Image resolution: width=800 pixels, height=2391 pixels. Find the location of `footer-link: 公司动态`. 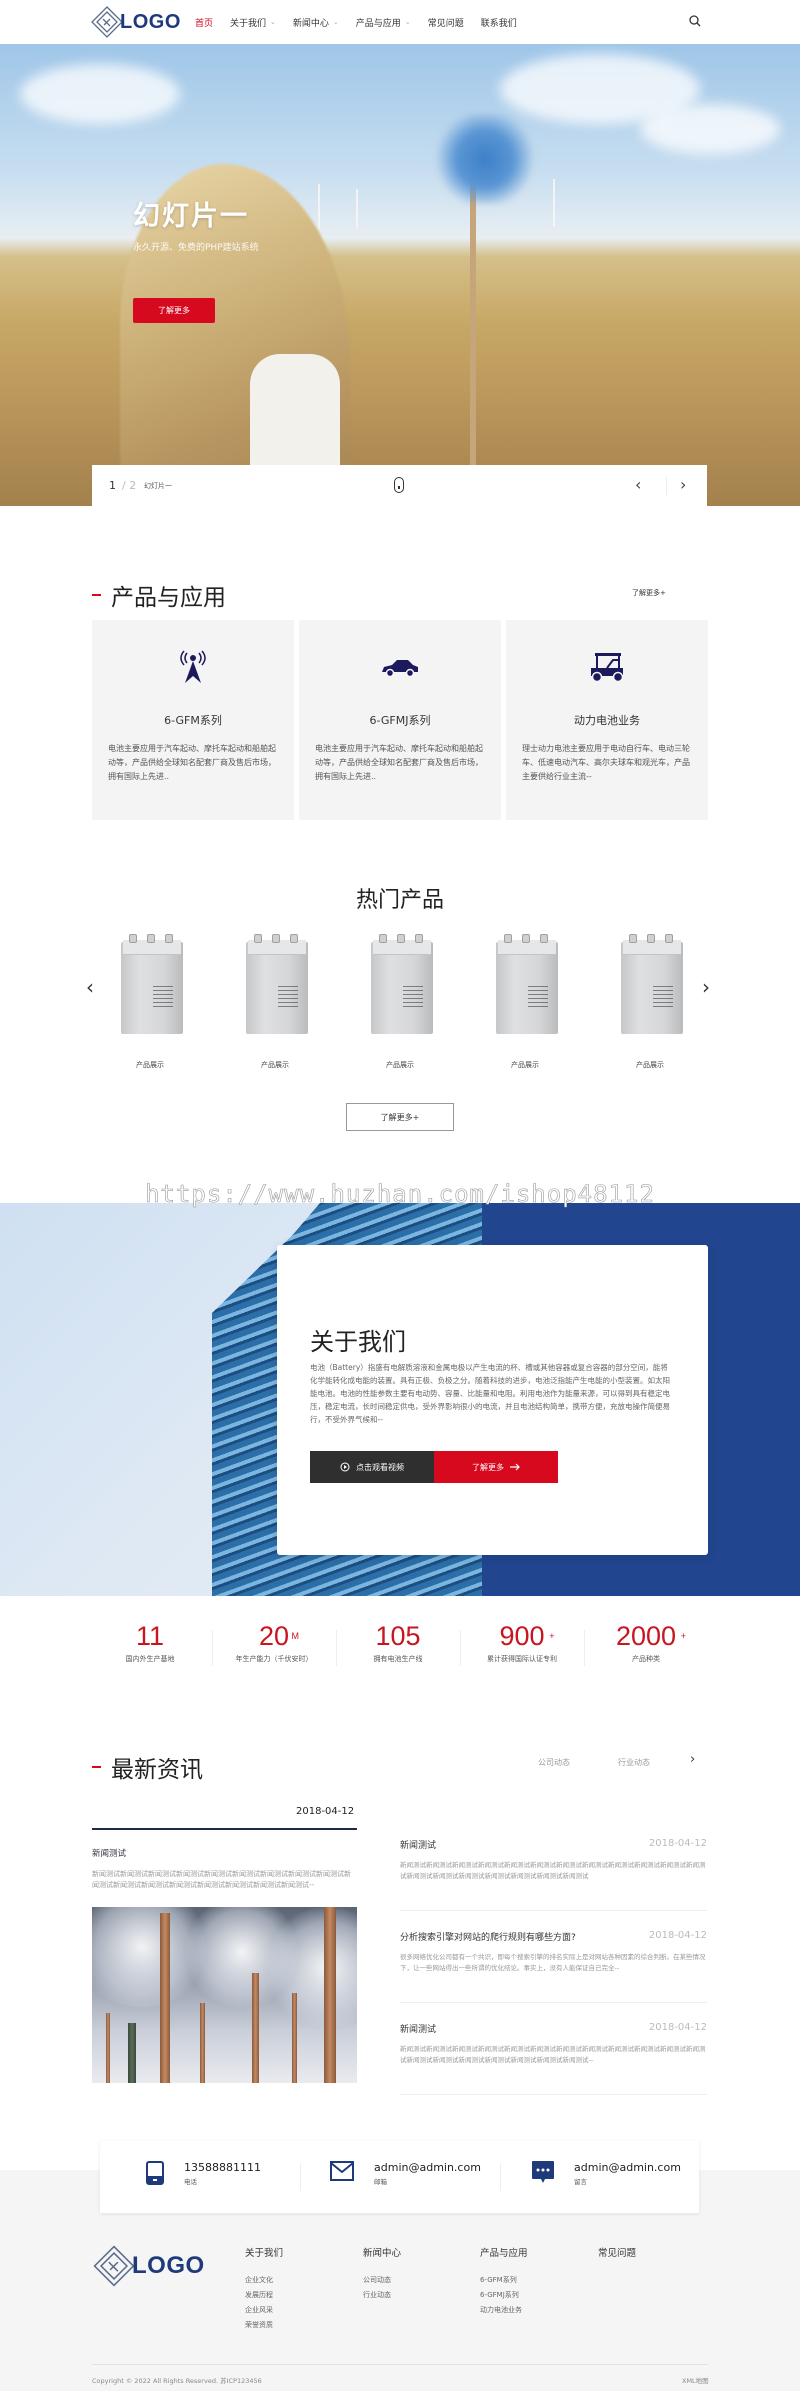

footer-link: 公司动态 is located at coordinates (382, 2280).